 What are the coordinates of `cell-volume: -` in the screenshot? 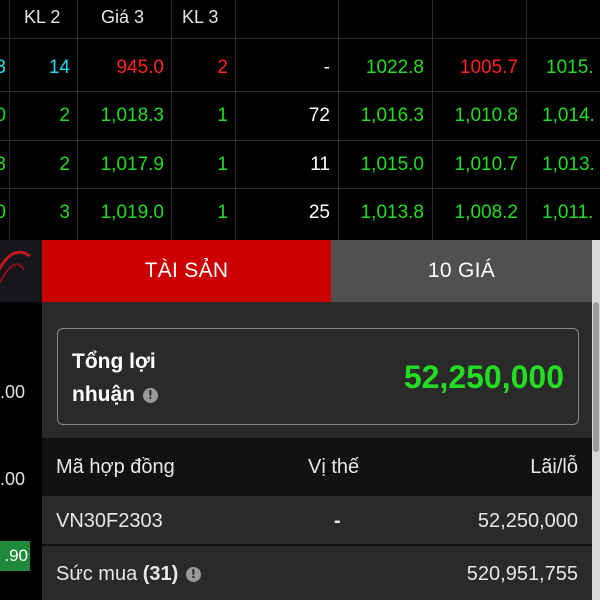 It's located at (326, 67).